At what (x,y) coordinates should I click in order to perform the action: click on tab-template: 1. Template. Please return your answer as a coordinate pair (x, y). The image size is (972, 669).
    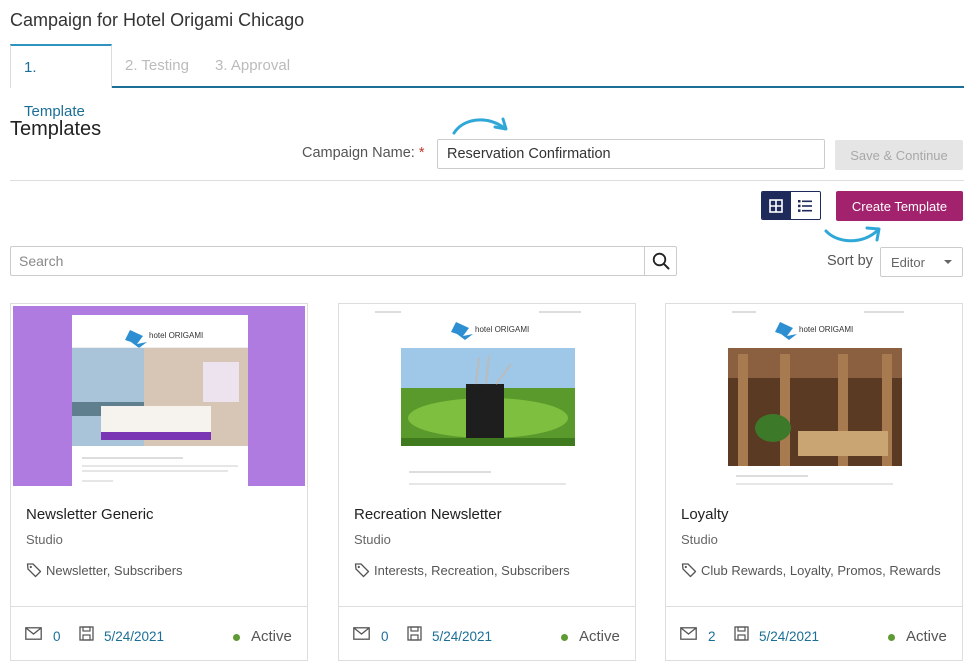
    Looking at the image, I should click on (61, 82).